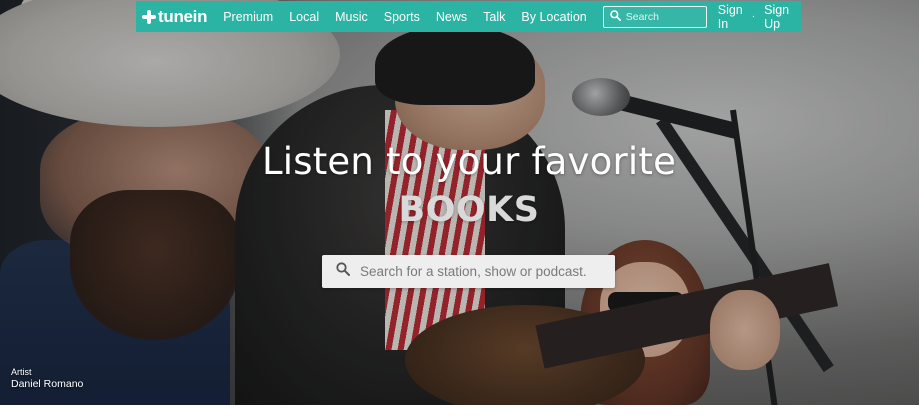  What do you see at coordinates (730, 17) in the screenshot?
I see `sign-in-link: Sign In` at bounding box center [730, 17].